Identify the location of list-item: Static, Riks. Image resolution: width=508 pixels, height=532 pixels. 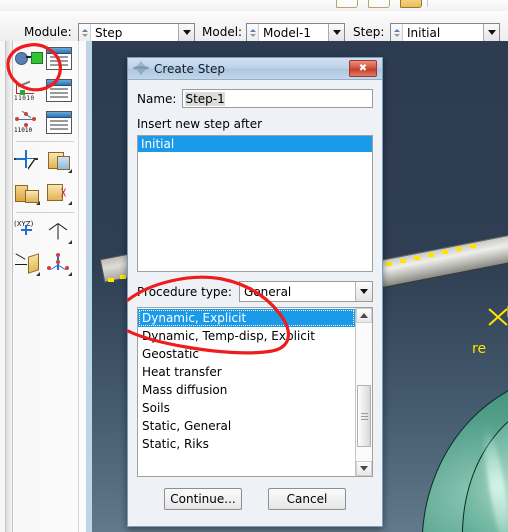
(246, 444).